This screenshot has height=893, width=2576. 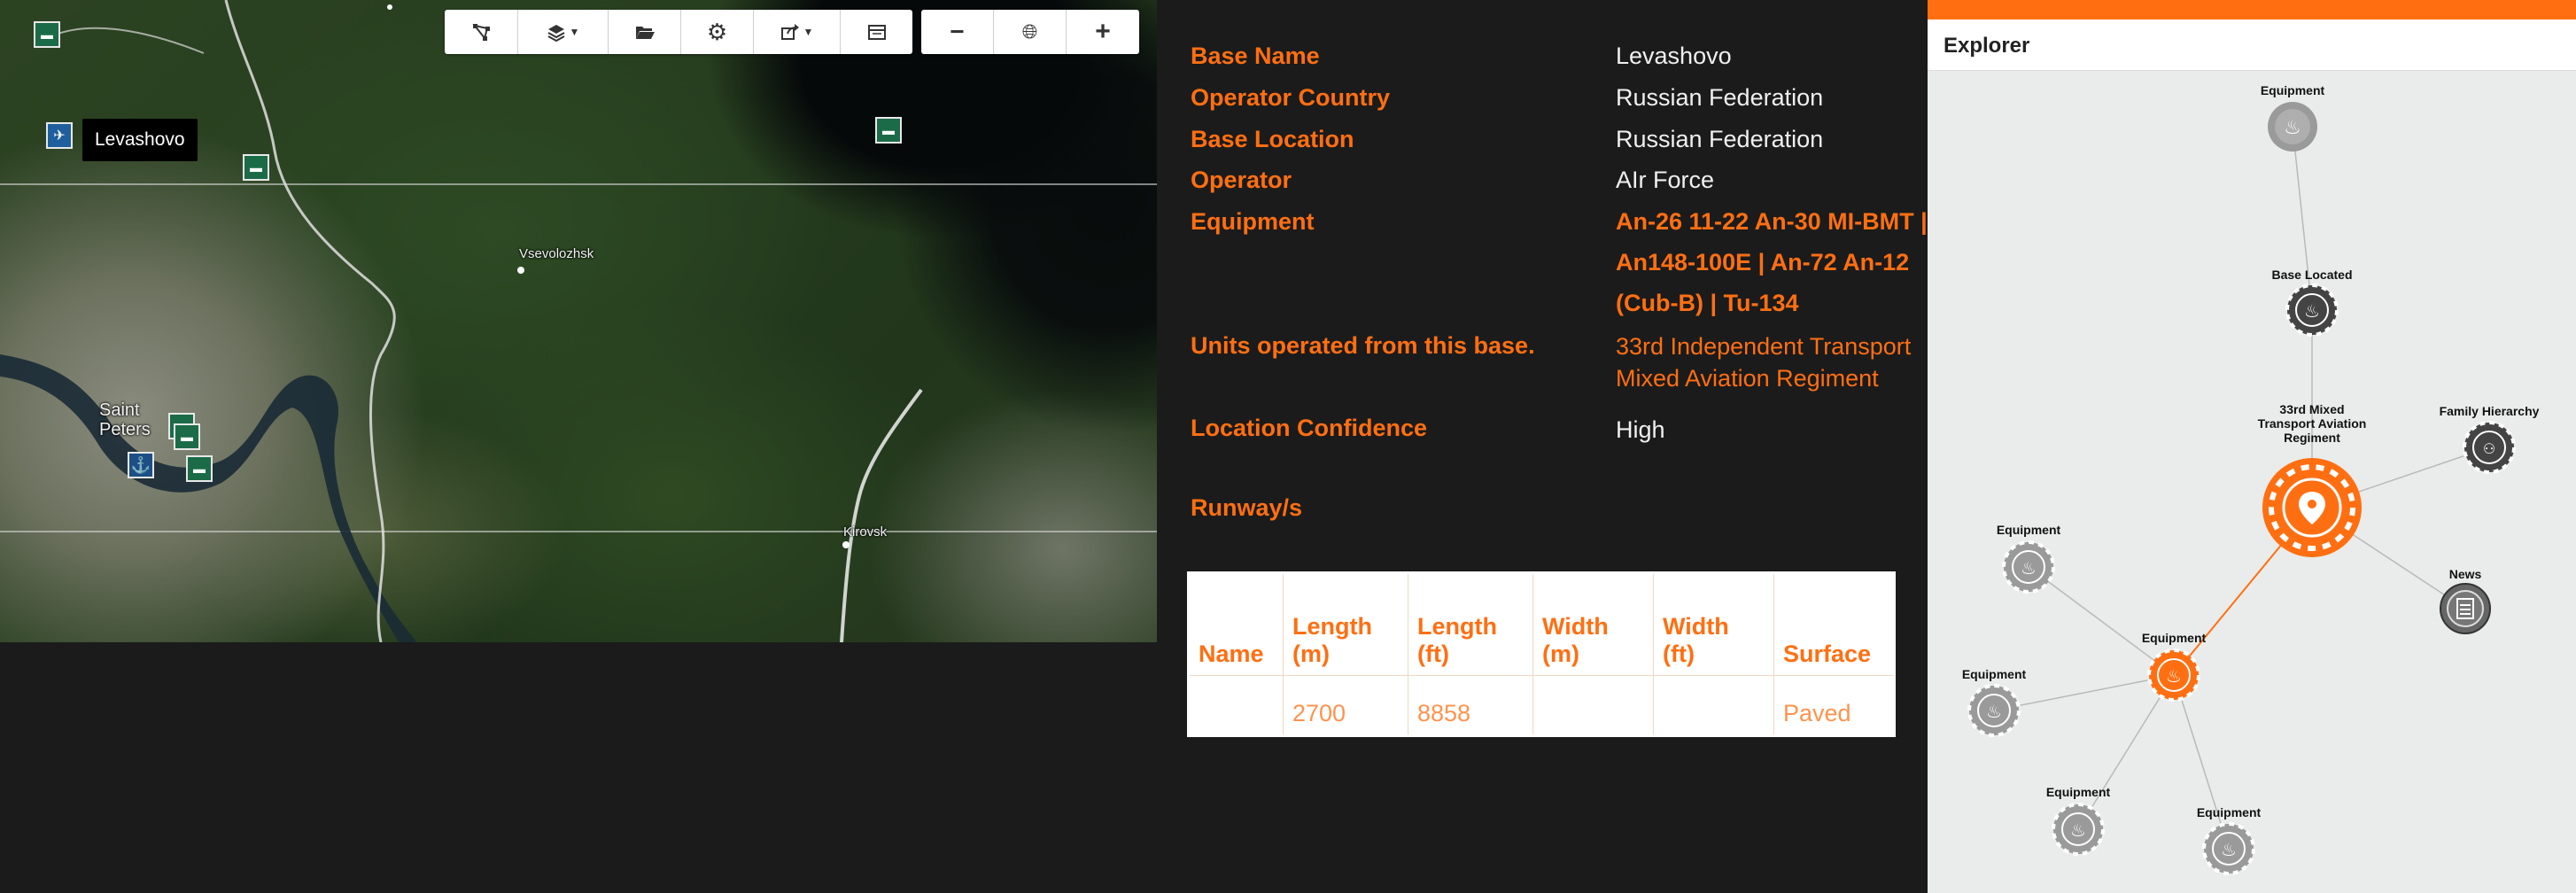 I want to click on chevron-down-icon: ▼, so click(x=574, y=32).